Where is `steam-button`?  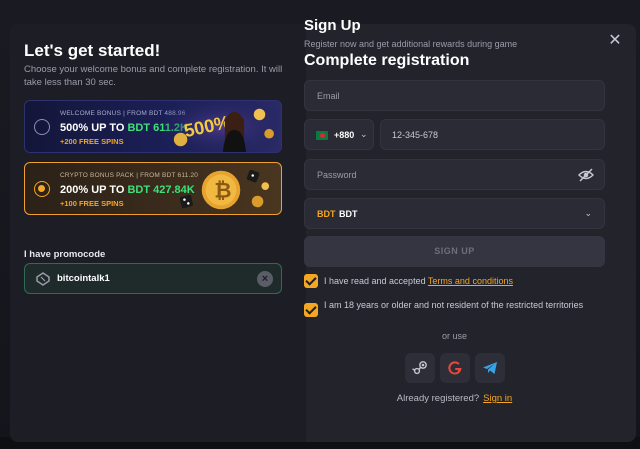 steam-button is located at coordinates (420, 368).